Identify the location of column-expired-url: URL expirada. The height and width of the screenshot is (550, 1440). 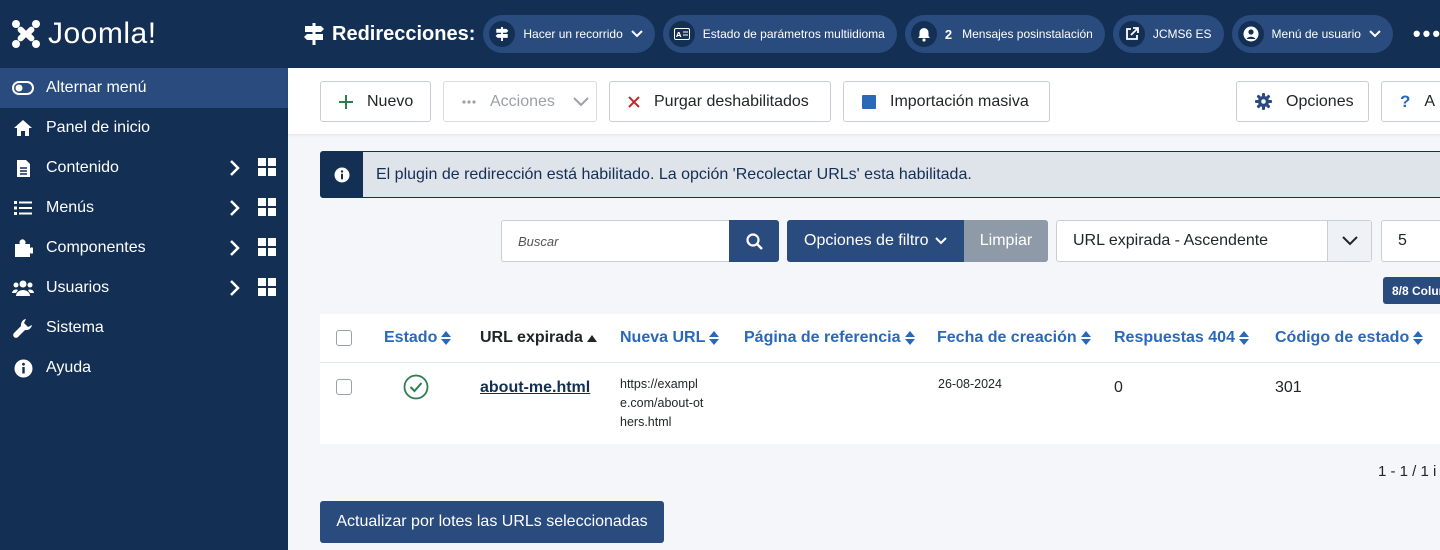
(538, 338).